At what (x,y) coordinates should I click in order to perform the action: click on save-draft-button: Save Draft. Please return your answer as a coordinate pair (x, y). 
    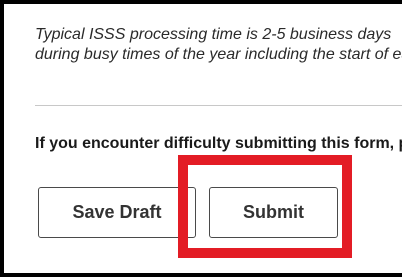
    Looking at the image, I should click on (117, 212).